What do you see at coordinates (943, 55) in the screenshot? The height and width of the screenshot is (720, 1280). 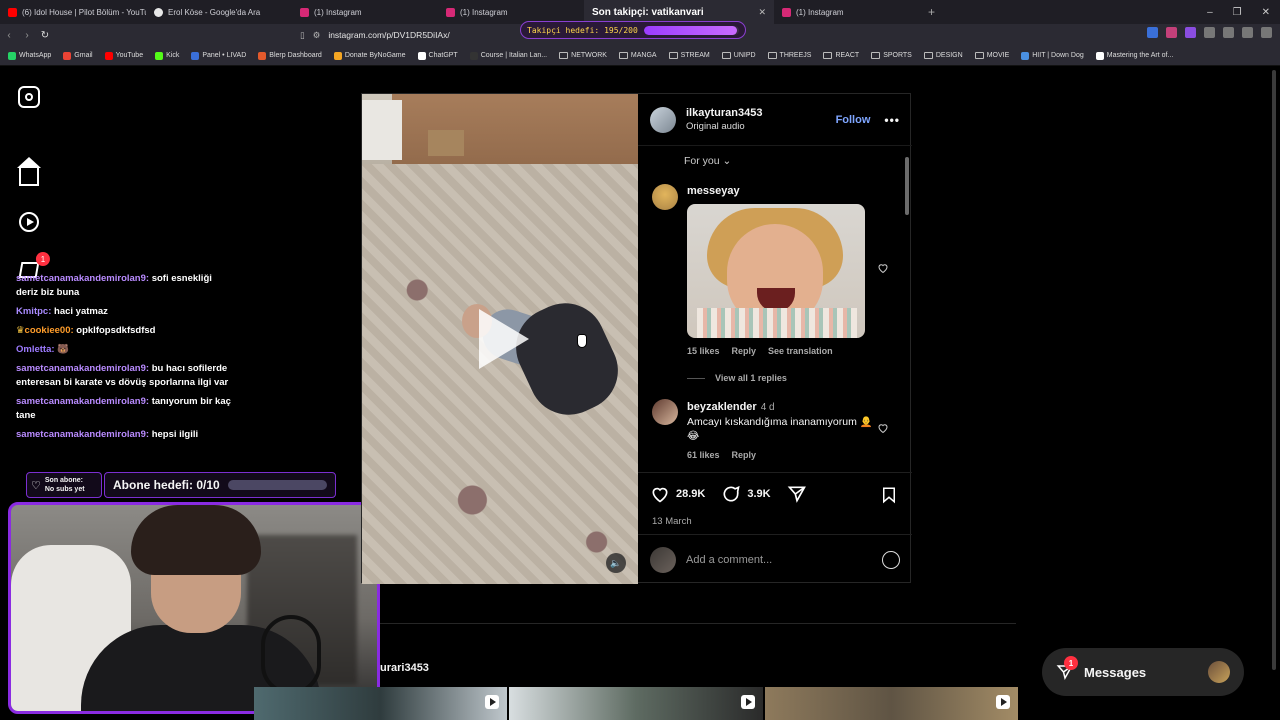 I see `bookmark-item: DESIGN` at bounding box center [943, 55].